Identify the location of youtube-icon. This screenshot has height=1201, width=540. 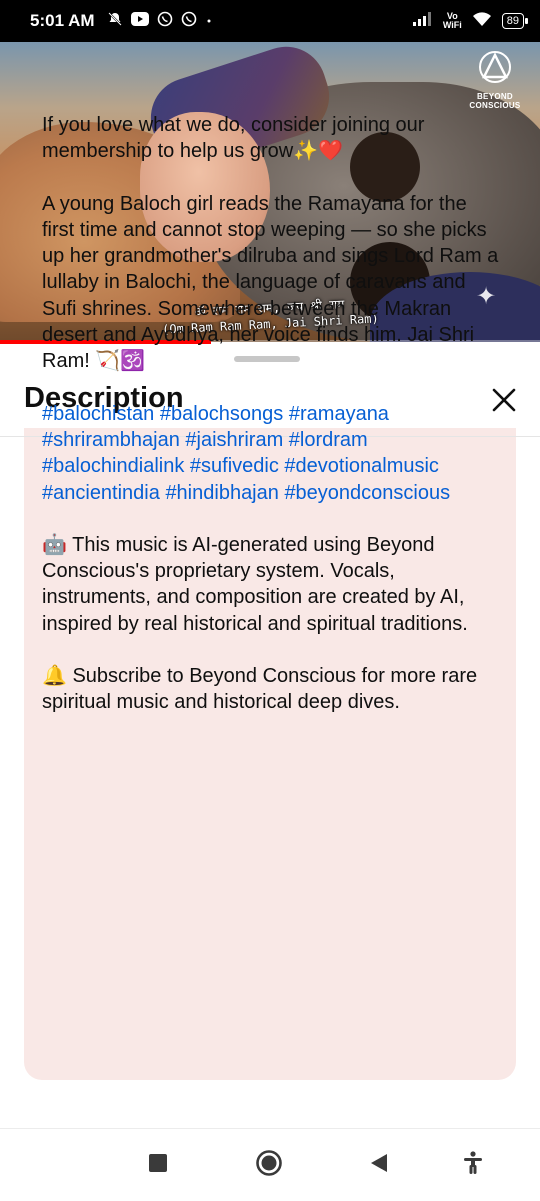
(139, 21).